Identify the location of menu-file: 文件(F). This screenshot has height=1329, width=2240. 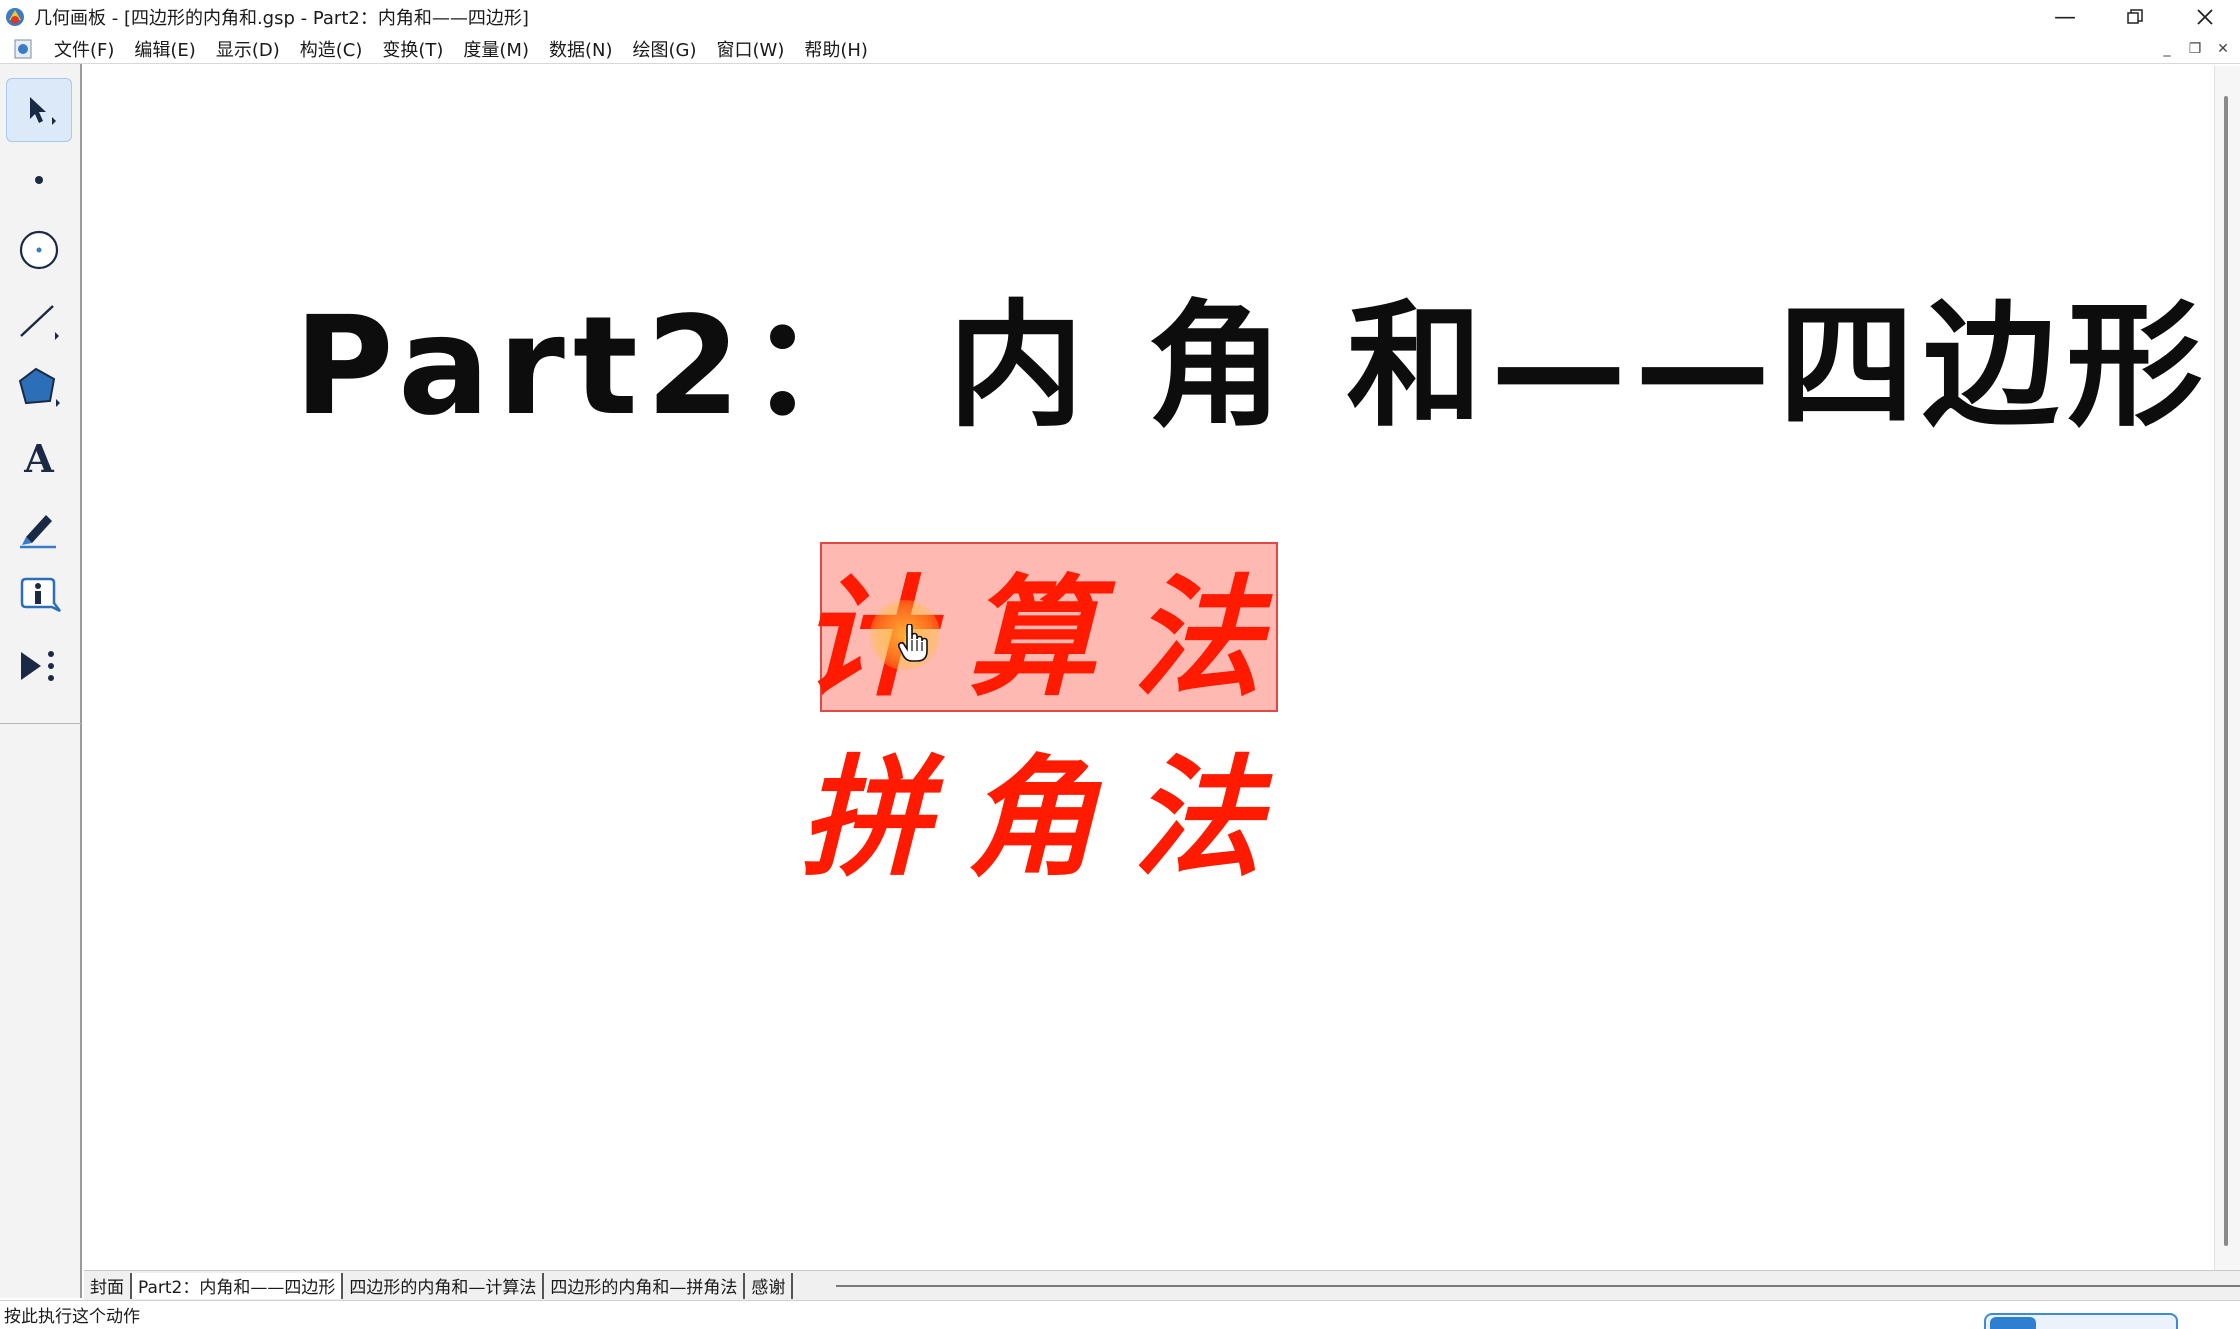
(84, 49).